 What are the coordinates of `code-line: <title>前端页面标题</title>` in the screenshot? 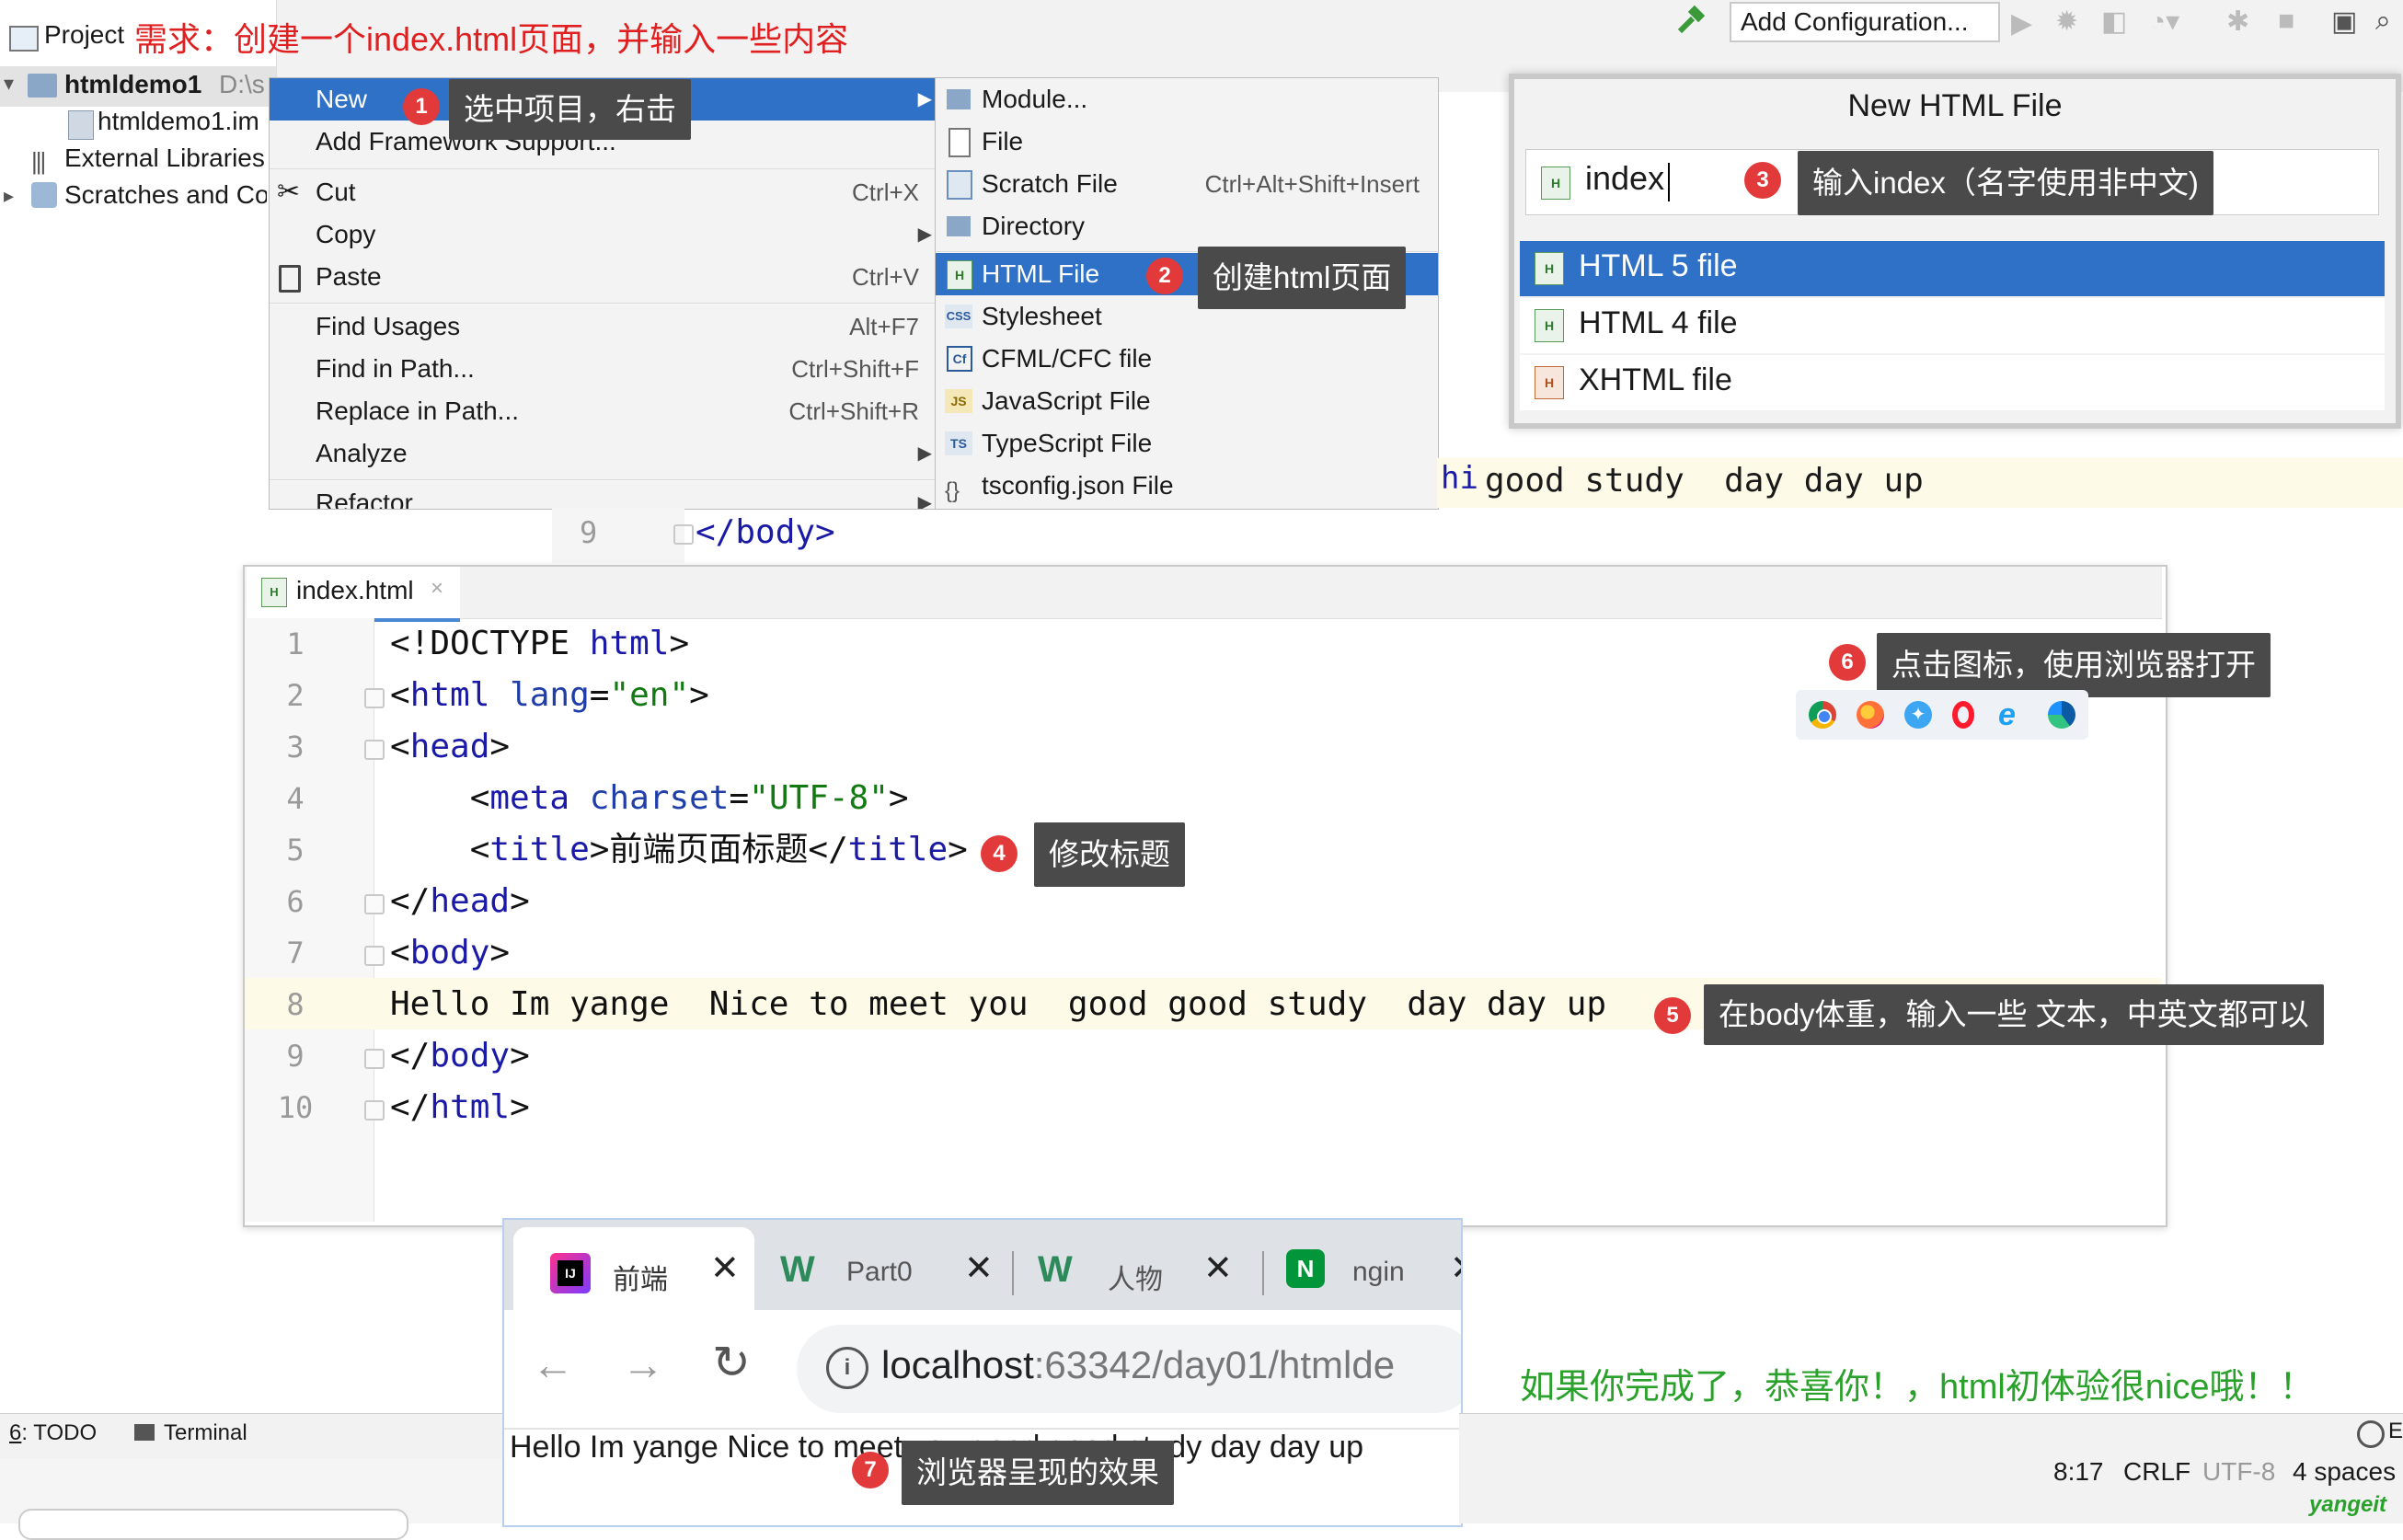 It's located at (679, 850).